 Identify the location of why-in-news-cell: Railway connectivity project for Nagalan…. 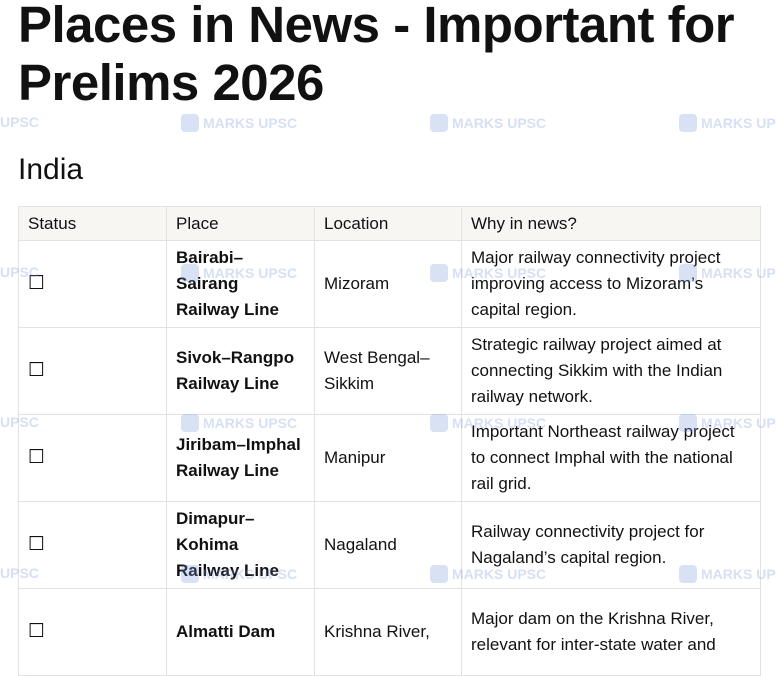
(611, 545).